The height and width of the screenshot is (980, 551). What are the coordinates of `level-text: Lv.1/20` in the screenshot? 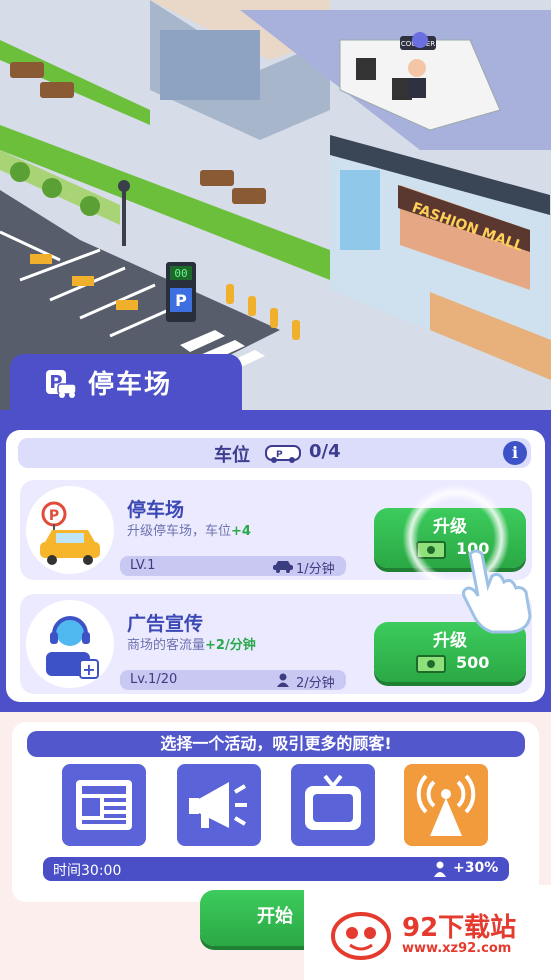 It's located at (154, 679).